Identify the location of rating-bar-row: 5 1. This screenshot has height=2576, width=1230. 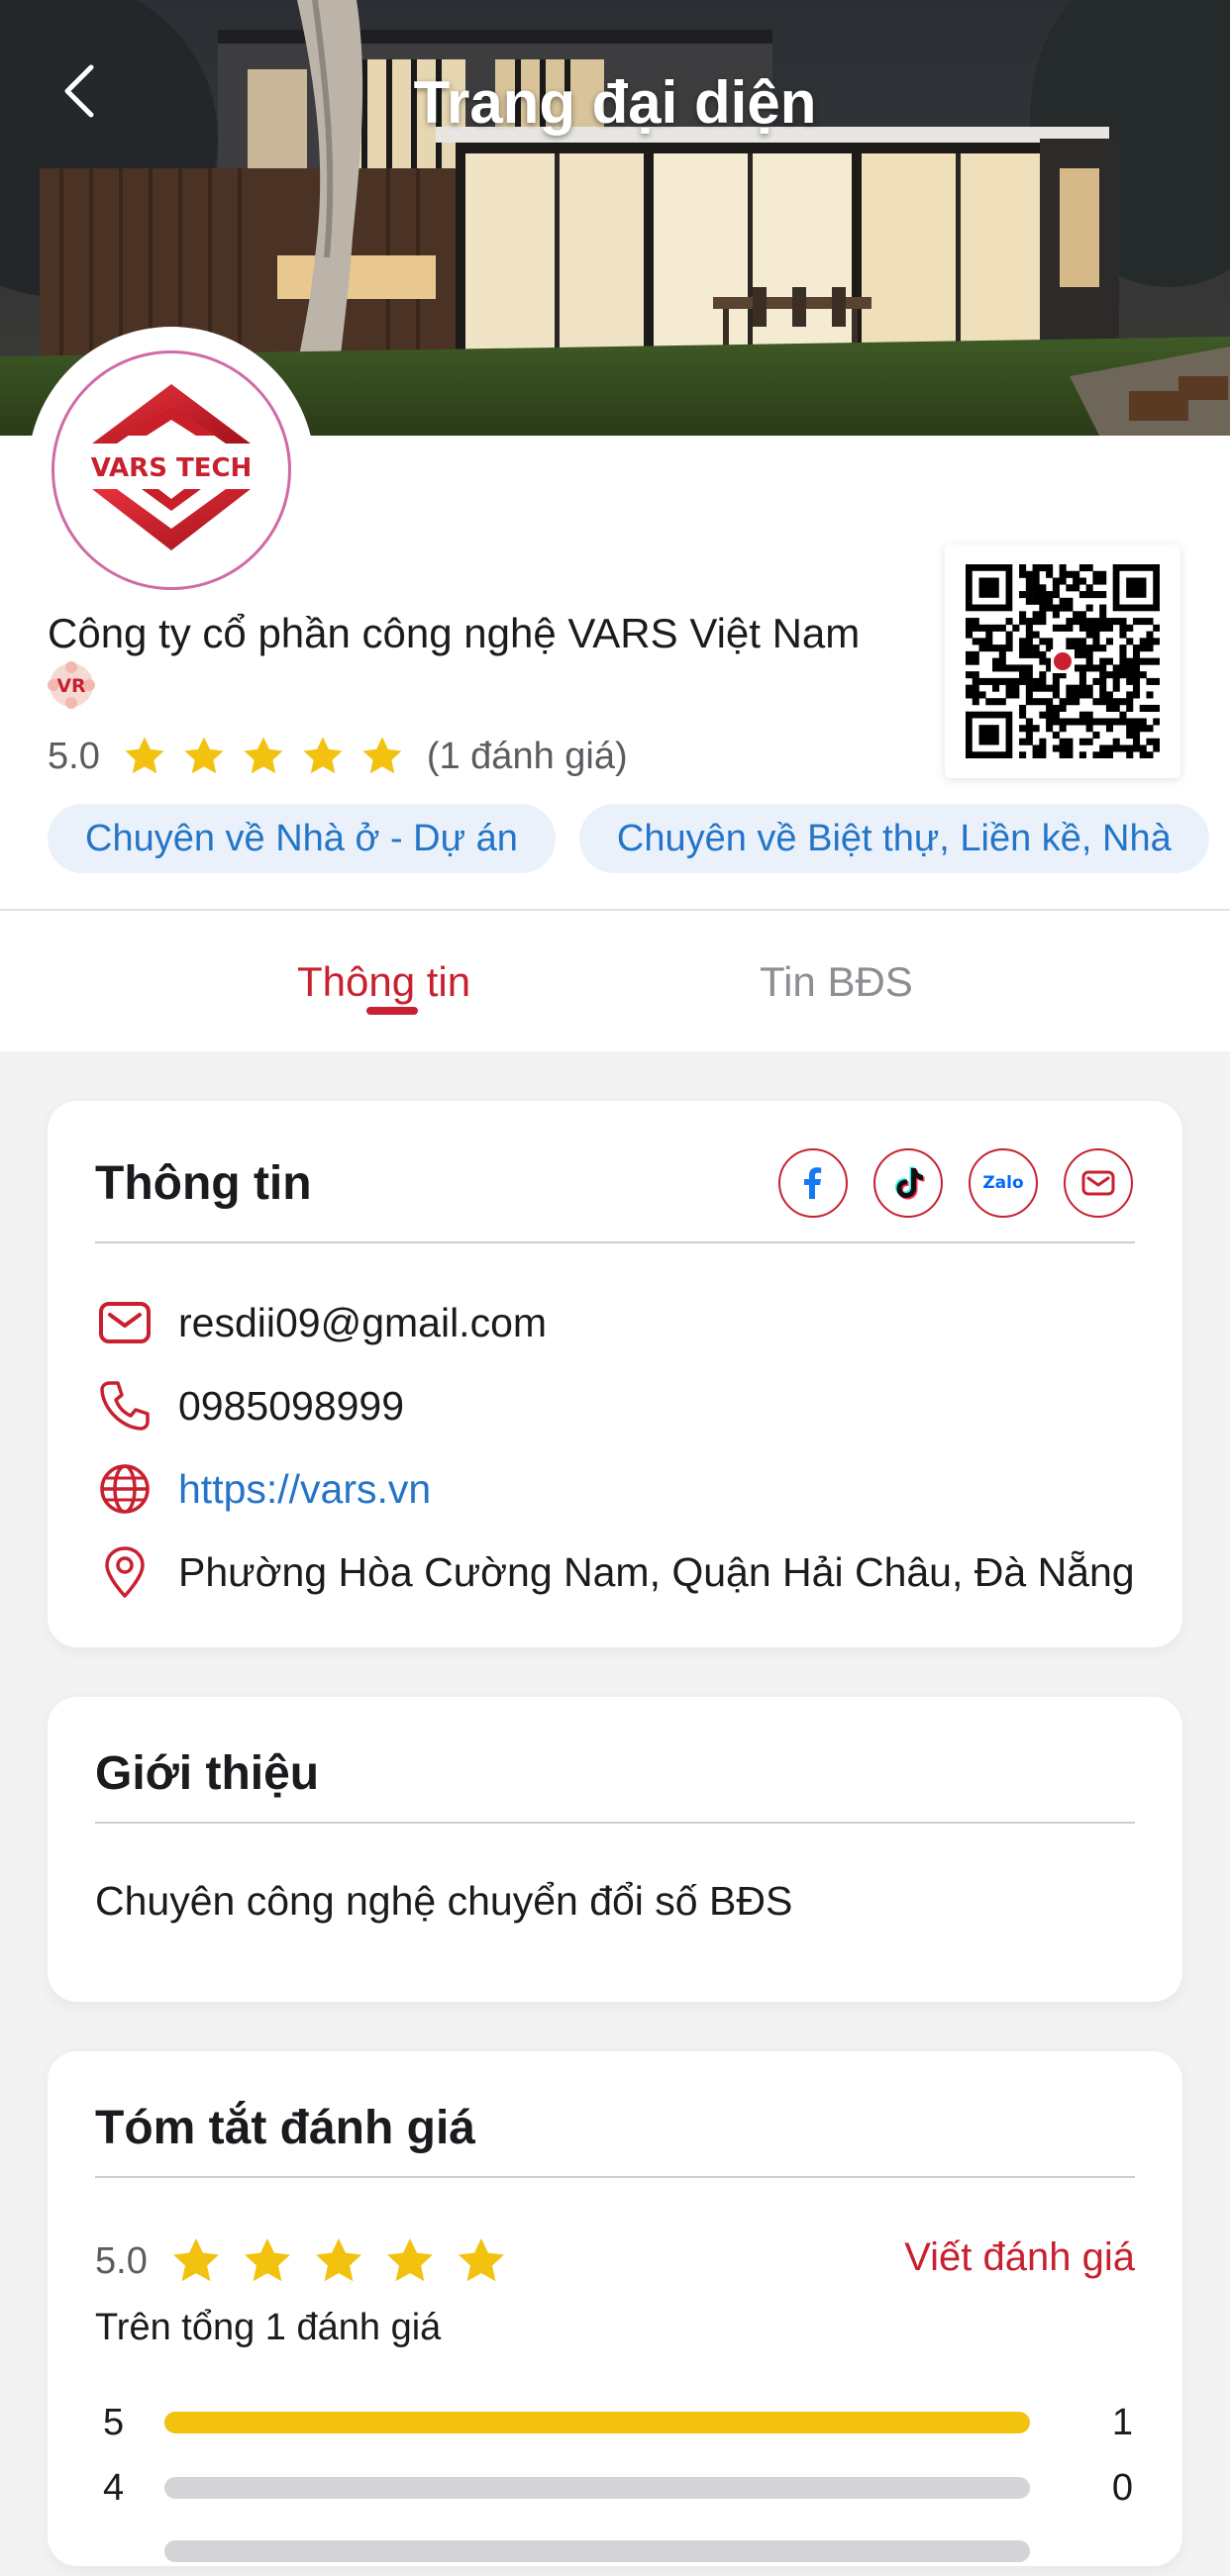
(623, 2423).